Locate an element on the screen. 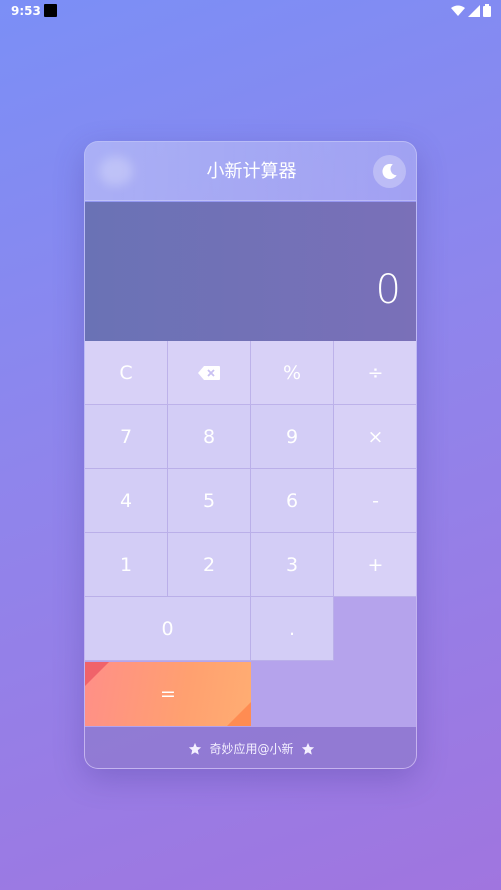 The image size is (501, 890). footer-text: 奇妙应用@小新 is located at coordinates (251, 749).